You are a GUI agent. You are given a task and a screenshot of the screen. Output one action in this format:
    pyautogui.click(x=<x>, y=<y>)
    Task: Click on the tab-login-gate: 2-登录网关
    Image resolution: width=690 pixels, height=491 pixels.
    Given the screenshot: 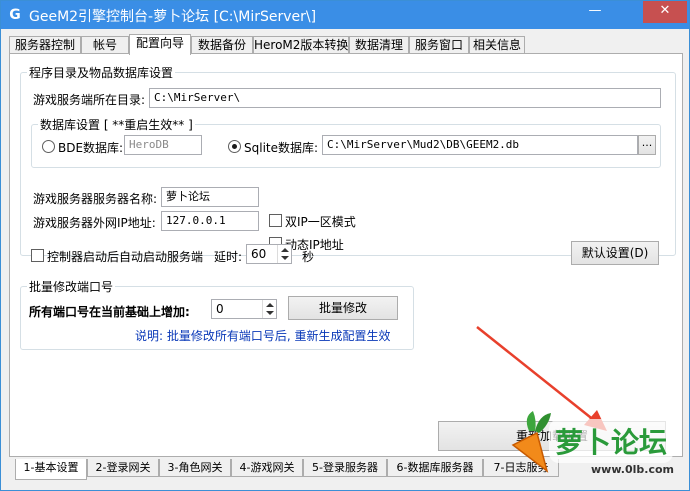 What is the action you would take?
    pyautogui.click(x=123, y=468)
    